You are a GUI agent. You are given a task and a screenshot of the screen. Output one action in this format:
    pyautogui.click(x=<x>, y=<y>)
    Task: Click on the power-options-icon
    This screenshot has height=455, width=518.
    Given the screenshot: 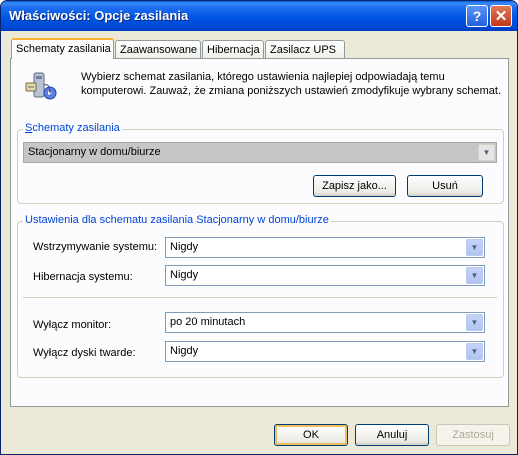 What is the action you would take?
    pyautogui.click(x=41, y=86)
    